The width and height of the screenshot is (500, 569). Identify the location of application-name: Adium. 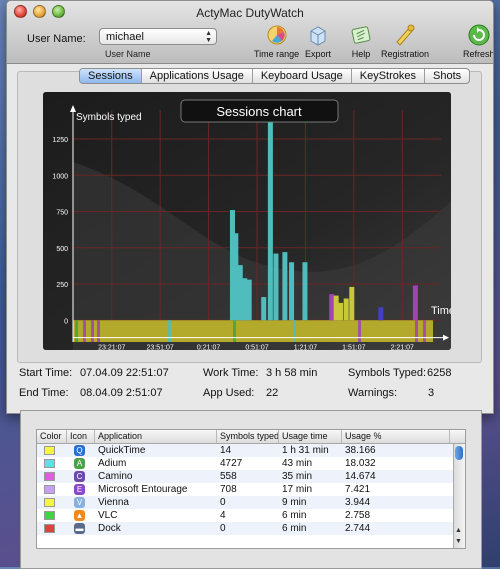
(112, 463).